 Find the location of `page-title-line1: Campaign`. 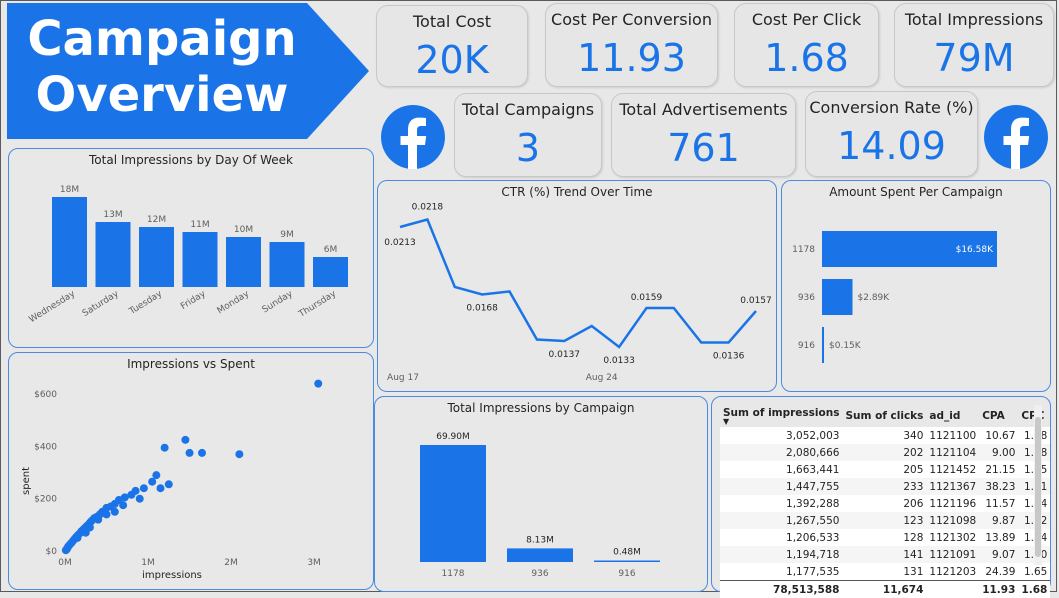

page-title-line1: Campaign is located at coordinates (162, 39).